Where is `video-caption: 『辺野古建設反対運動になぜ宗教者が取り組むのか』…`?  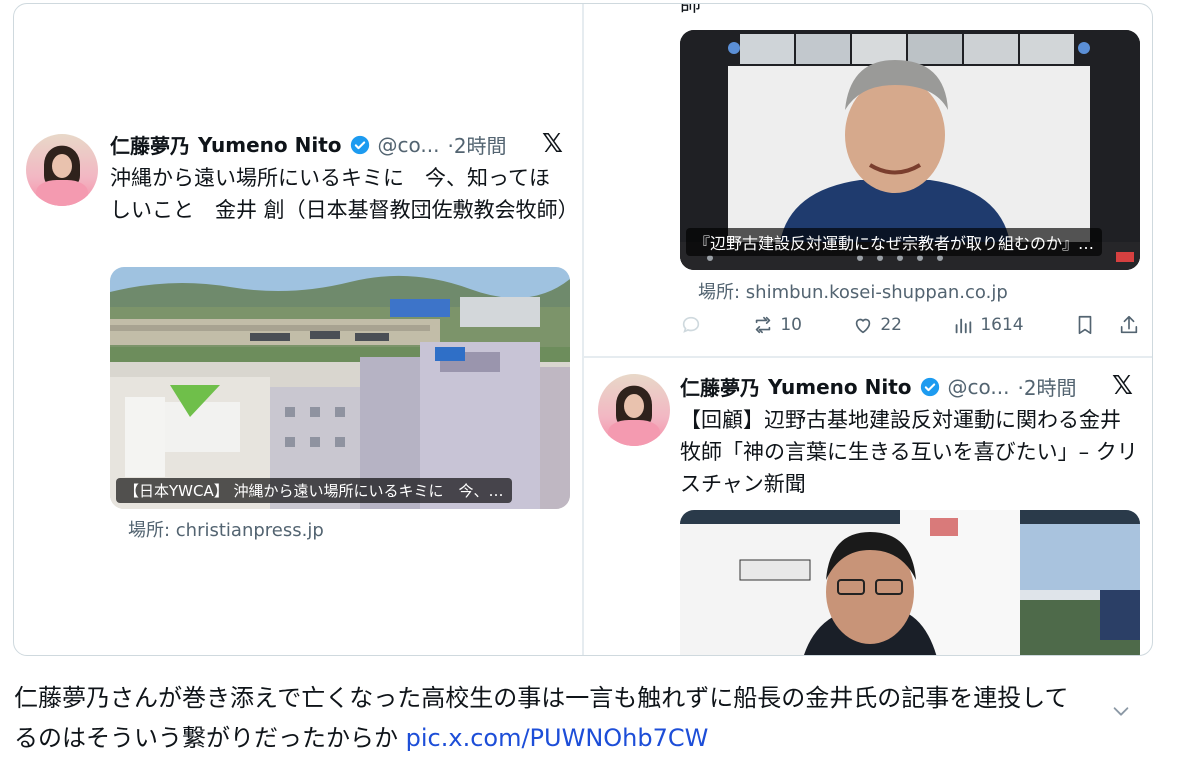 video-caption: 『辺野古建設反対運動になぜ宗教者が取り組むのか』… is located at coordinates (894, 242).